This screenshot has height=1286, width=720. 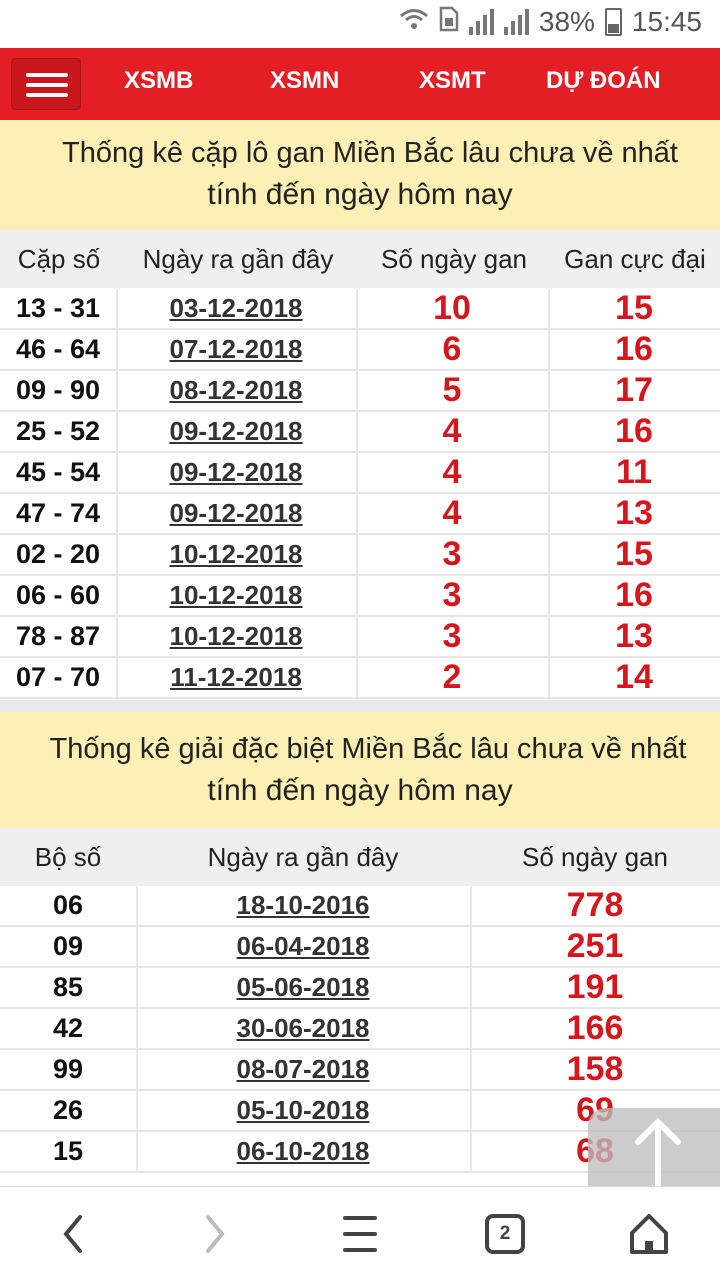 What do you see at coordinates (58, 390) in the screenshot?
I see `cell-pair: 09 - 90` at bounding box center [58, 390].